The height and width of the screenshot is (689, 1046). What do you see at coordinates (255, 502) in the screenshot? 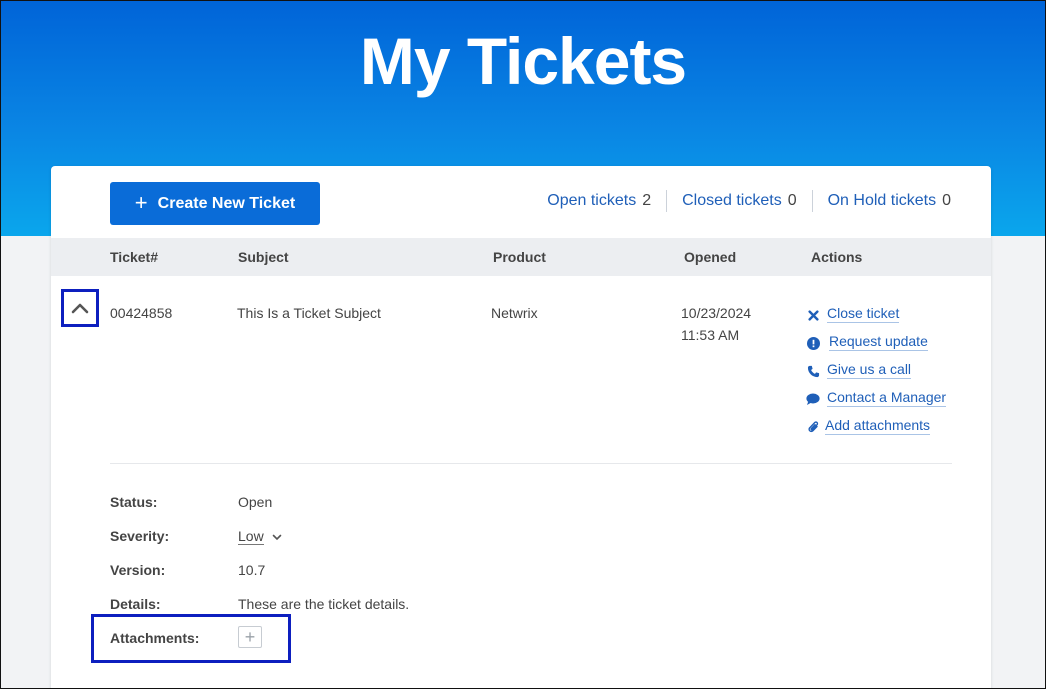
I see `status-value: Open` at bounding box center [255, 502].